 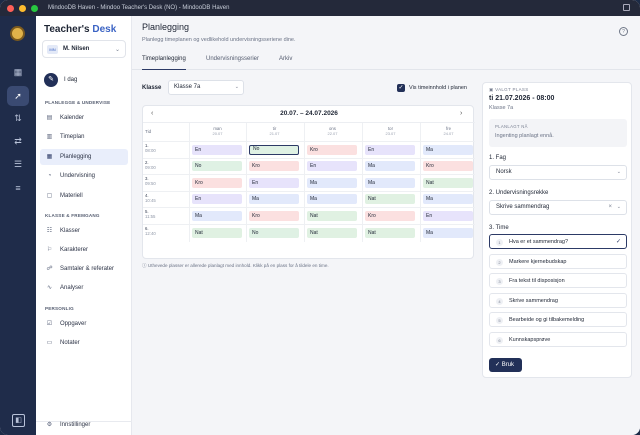 I want to click on selected-slot-heading: ▣ VALGT PLASS, so click(x=509, y=89).